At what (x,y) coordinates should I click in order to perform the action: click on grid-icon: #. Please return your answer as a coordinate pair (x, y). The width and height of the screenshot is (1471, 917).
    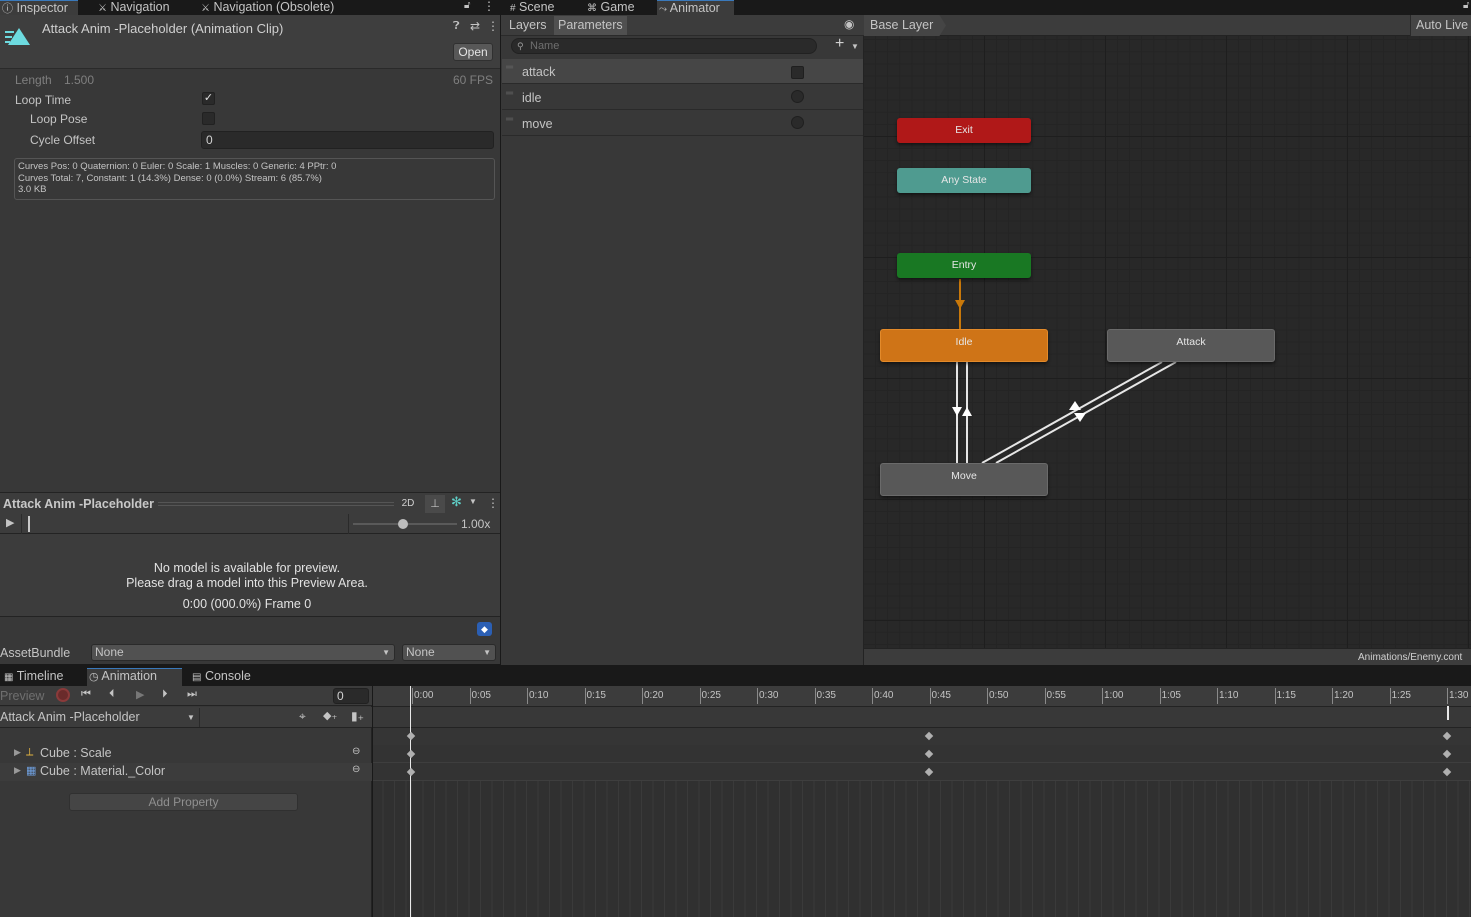
    Looking at the image, I should click on (513, 8).